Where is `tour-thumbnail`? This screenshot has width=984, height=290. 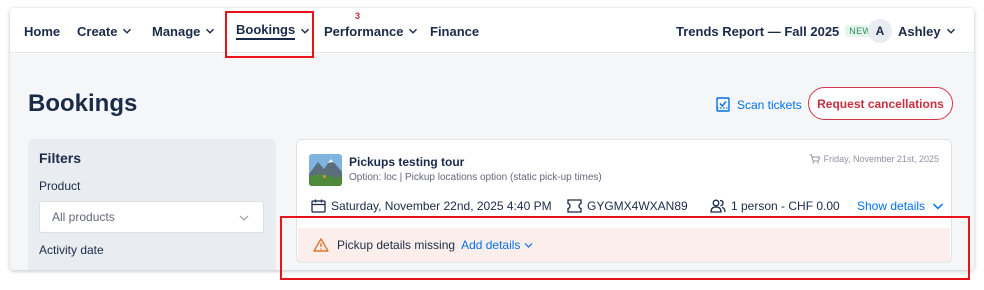
tour-thumbnail is located at coordinates (325, 170).